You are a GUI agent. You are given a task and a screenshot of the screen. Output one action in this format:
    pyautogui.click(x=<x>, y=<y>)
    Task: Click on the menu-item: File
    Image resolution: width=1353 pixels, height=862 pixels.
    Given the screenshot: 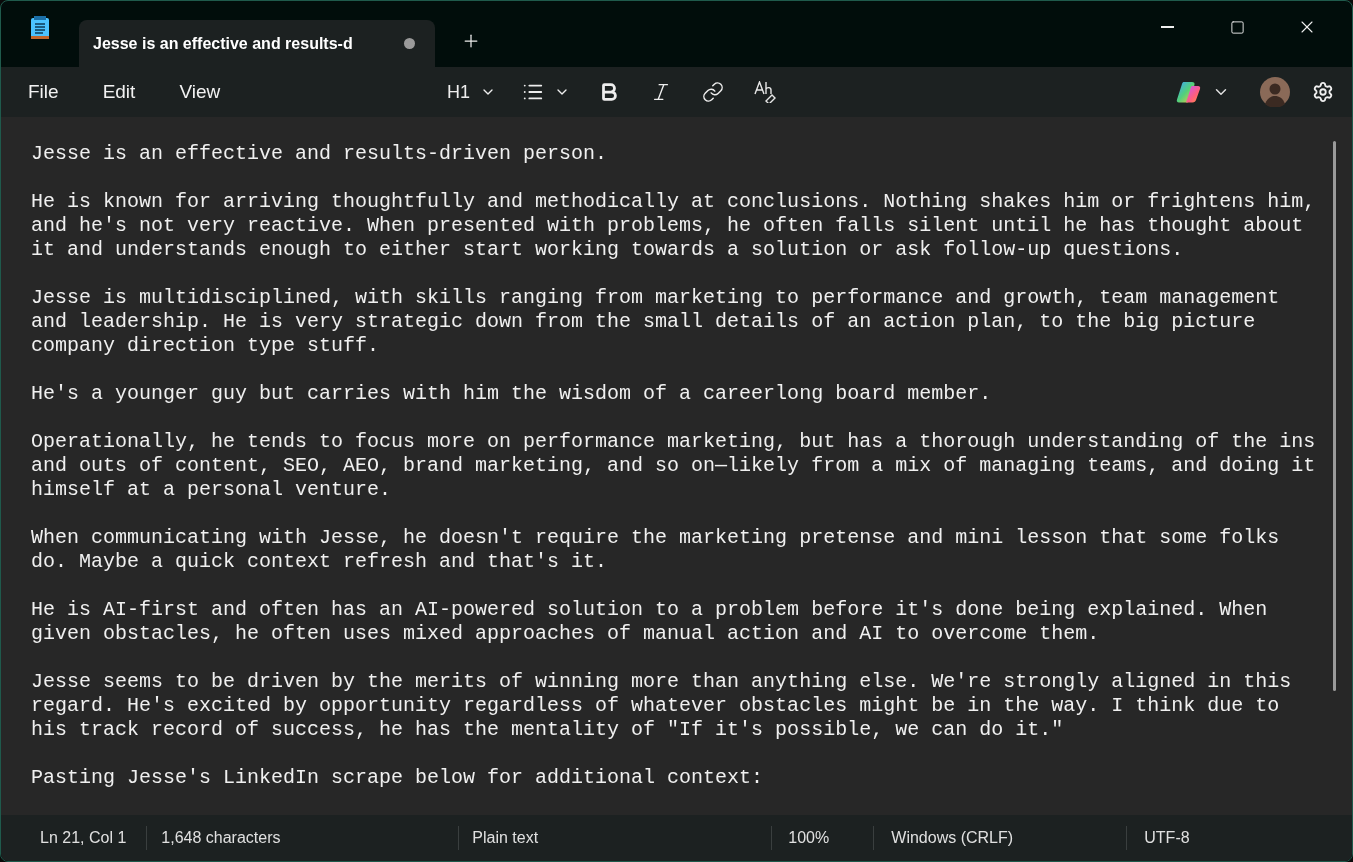 What is the action you would take?
    pyautogui.click(x=43, y=92)
    